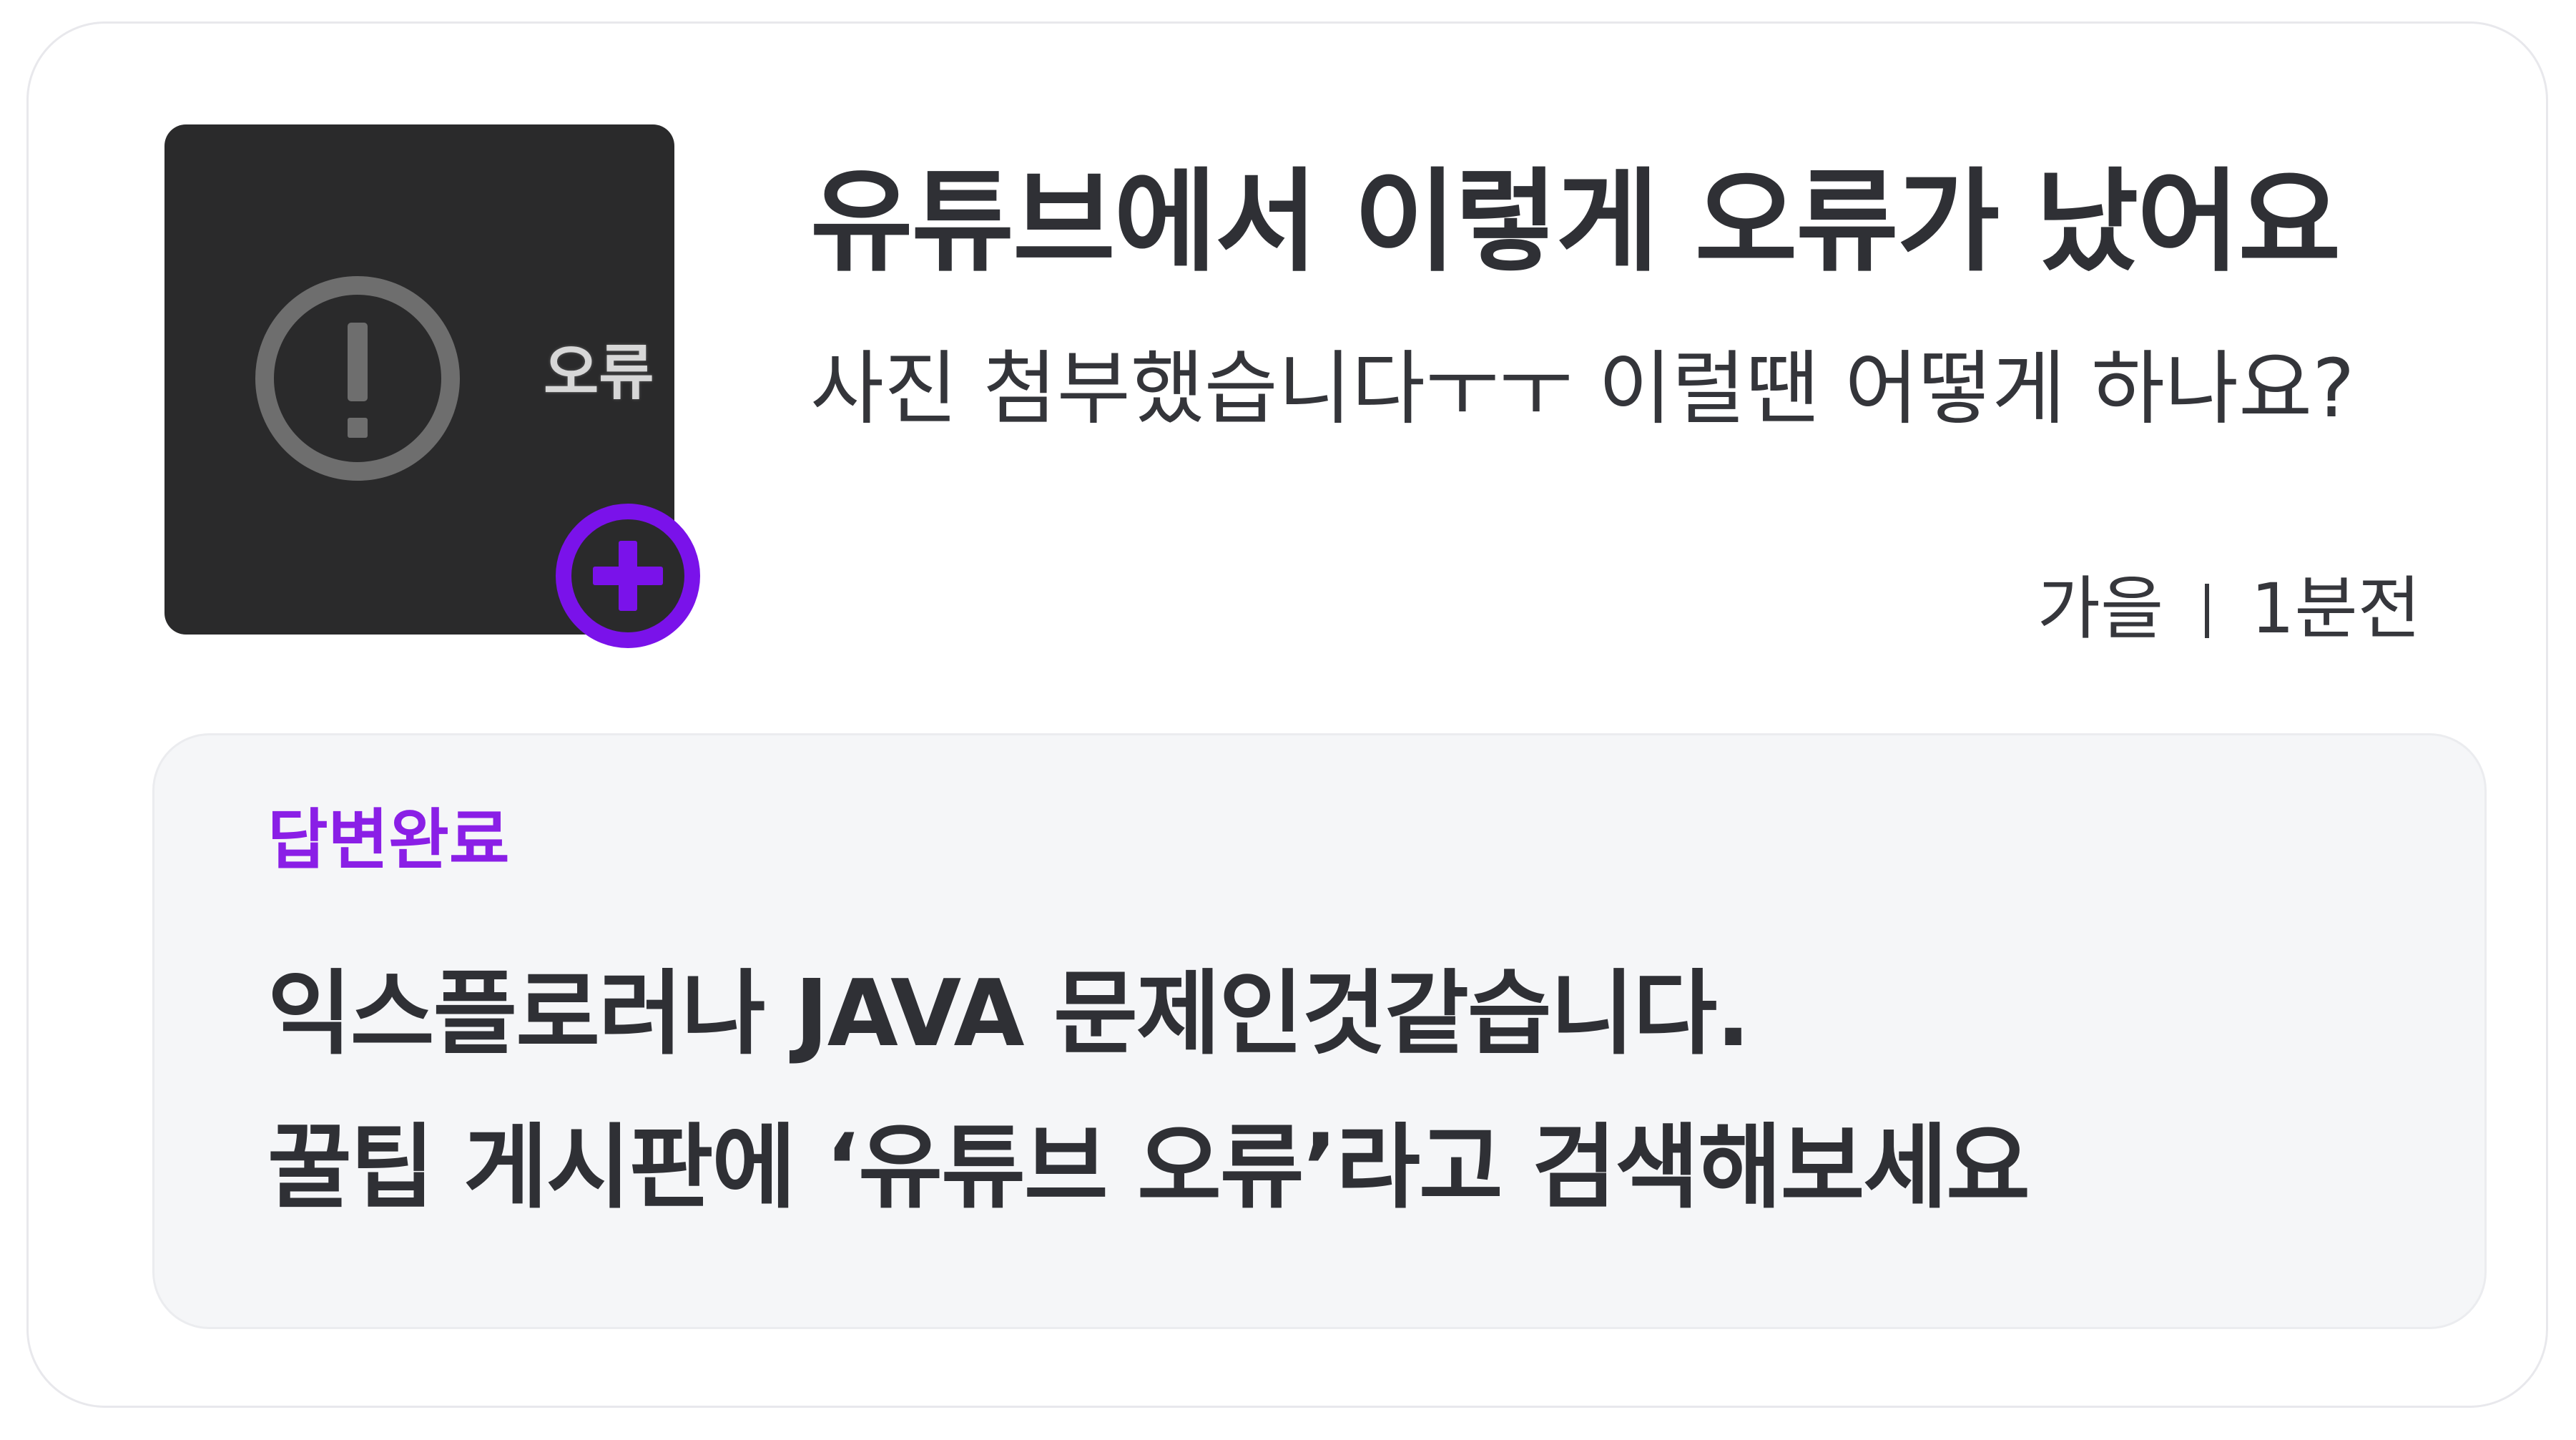  What do you see at coordinates (1582, 390) in the screenshot?
I see `post-body: 사진 첨부했습니다ㅜㅜ 이럴땐 어떻게 하나요?` at bounding box center [1582, 390].